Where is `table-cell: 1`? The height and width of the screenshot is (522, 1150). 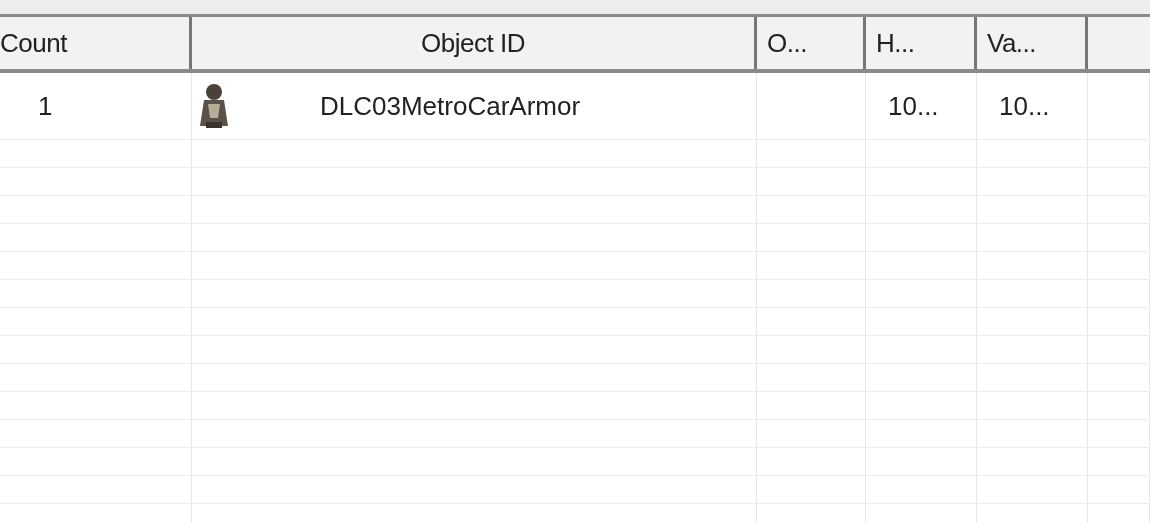
table-cell: 1 is located at coordinates (45, 106).